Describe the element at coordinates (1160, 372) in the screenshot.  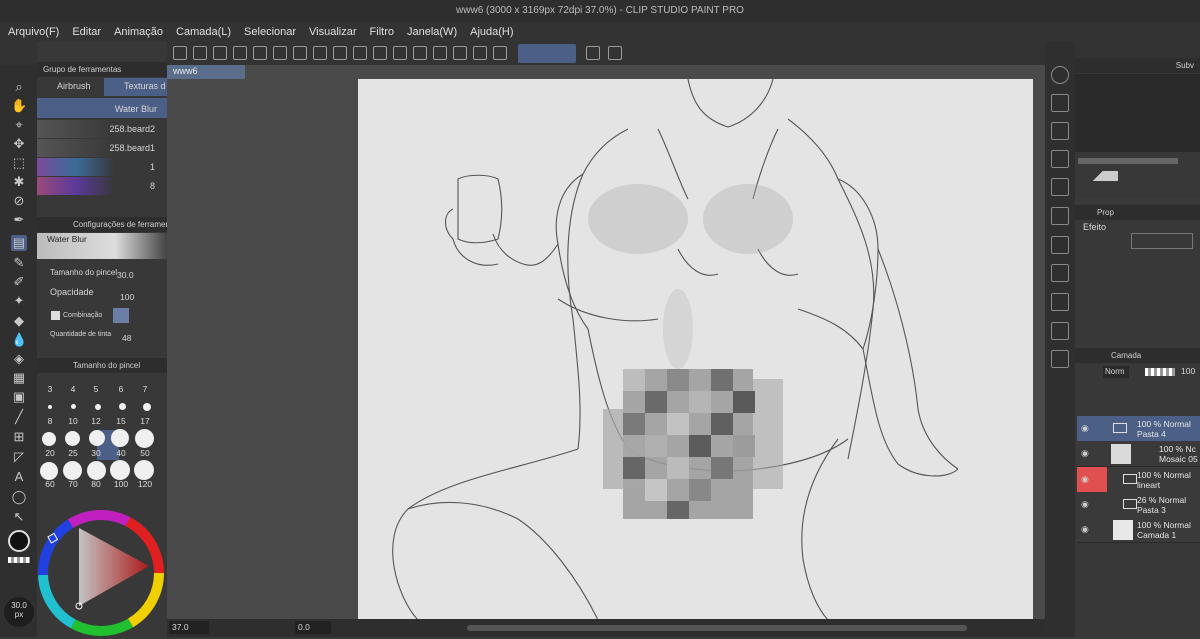
I see `opacity-slider` at that location.